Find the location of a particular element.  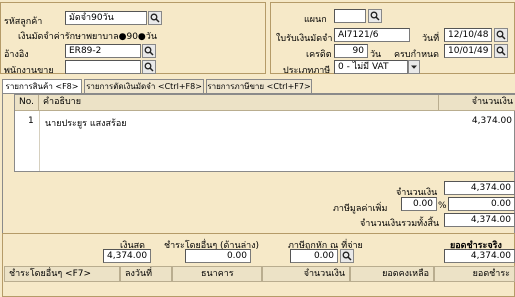

department-search-button is located at coordinates (375, 16).